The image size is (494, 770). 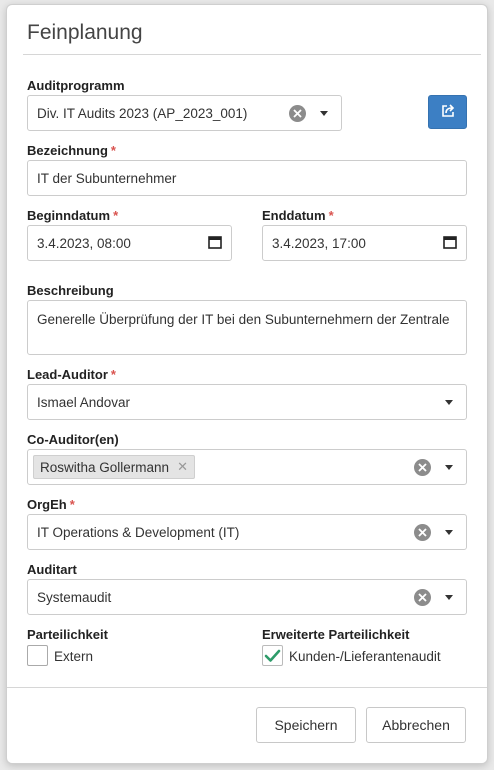 I want to click on orgeh-label: OrgEh *, so click(x=51, y=504).